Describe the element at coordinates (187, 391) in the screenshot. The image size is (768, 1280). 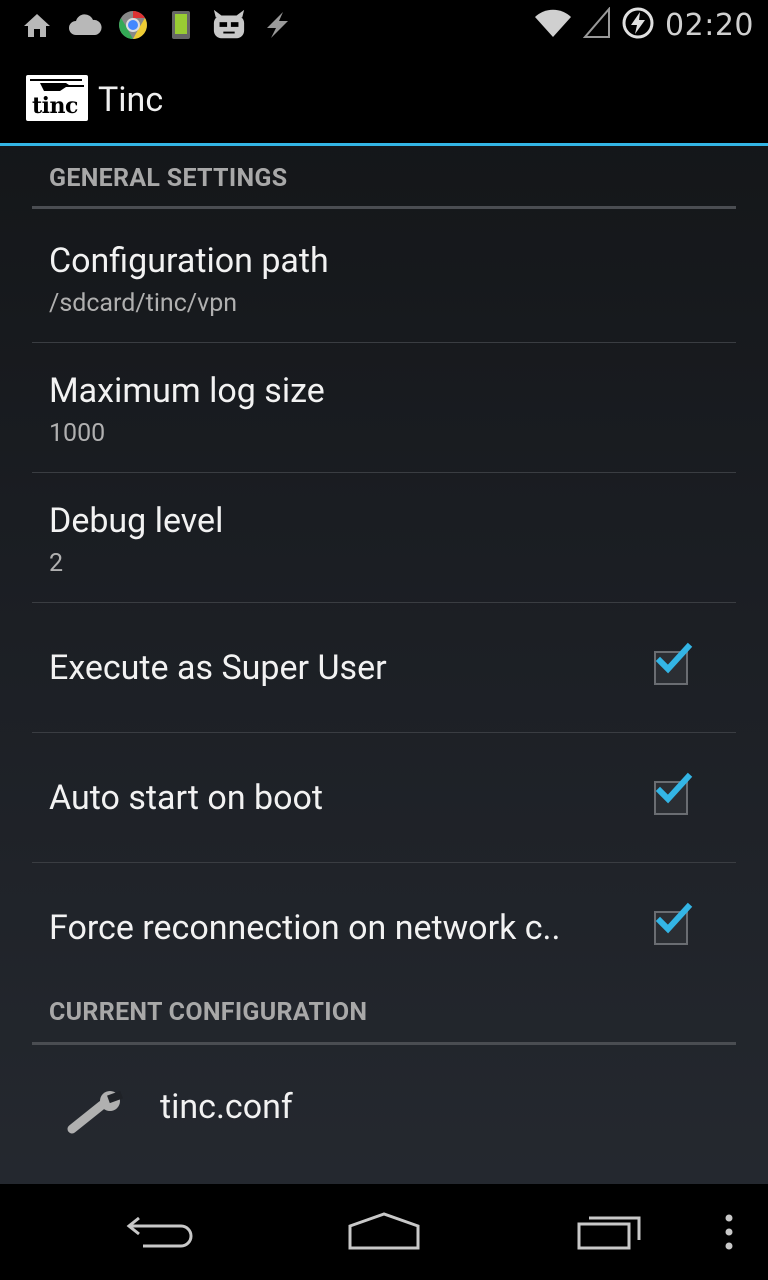
I see `pref-title: Maximum log size` at that location.